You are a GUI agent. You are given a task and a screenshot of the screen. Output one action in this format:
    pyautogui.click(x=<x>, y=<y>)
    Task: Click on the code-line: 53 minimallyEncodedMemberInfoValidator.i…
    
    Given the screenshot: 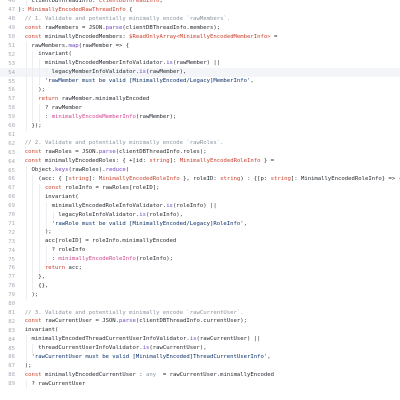 What is the action you would take?
    pyautogui.click(x=200, y=64)
    